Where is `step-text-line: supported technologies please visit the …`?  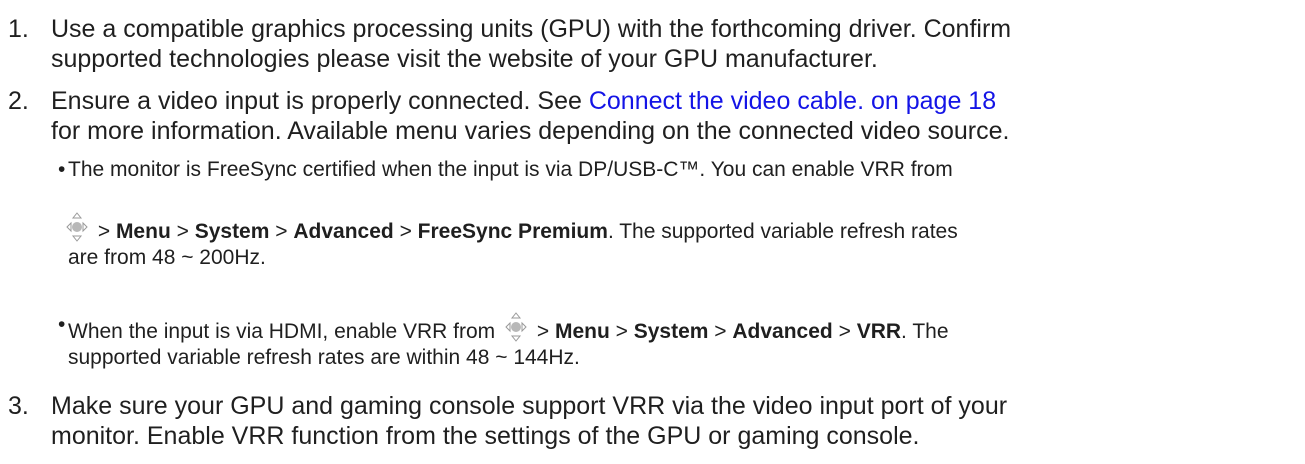 step-text-line: supported technologies please visit the … is located at coordinates (464, 59).